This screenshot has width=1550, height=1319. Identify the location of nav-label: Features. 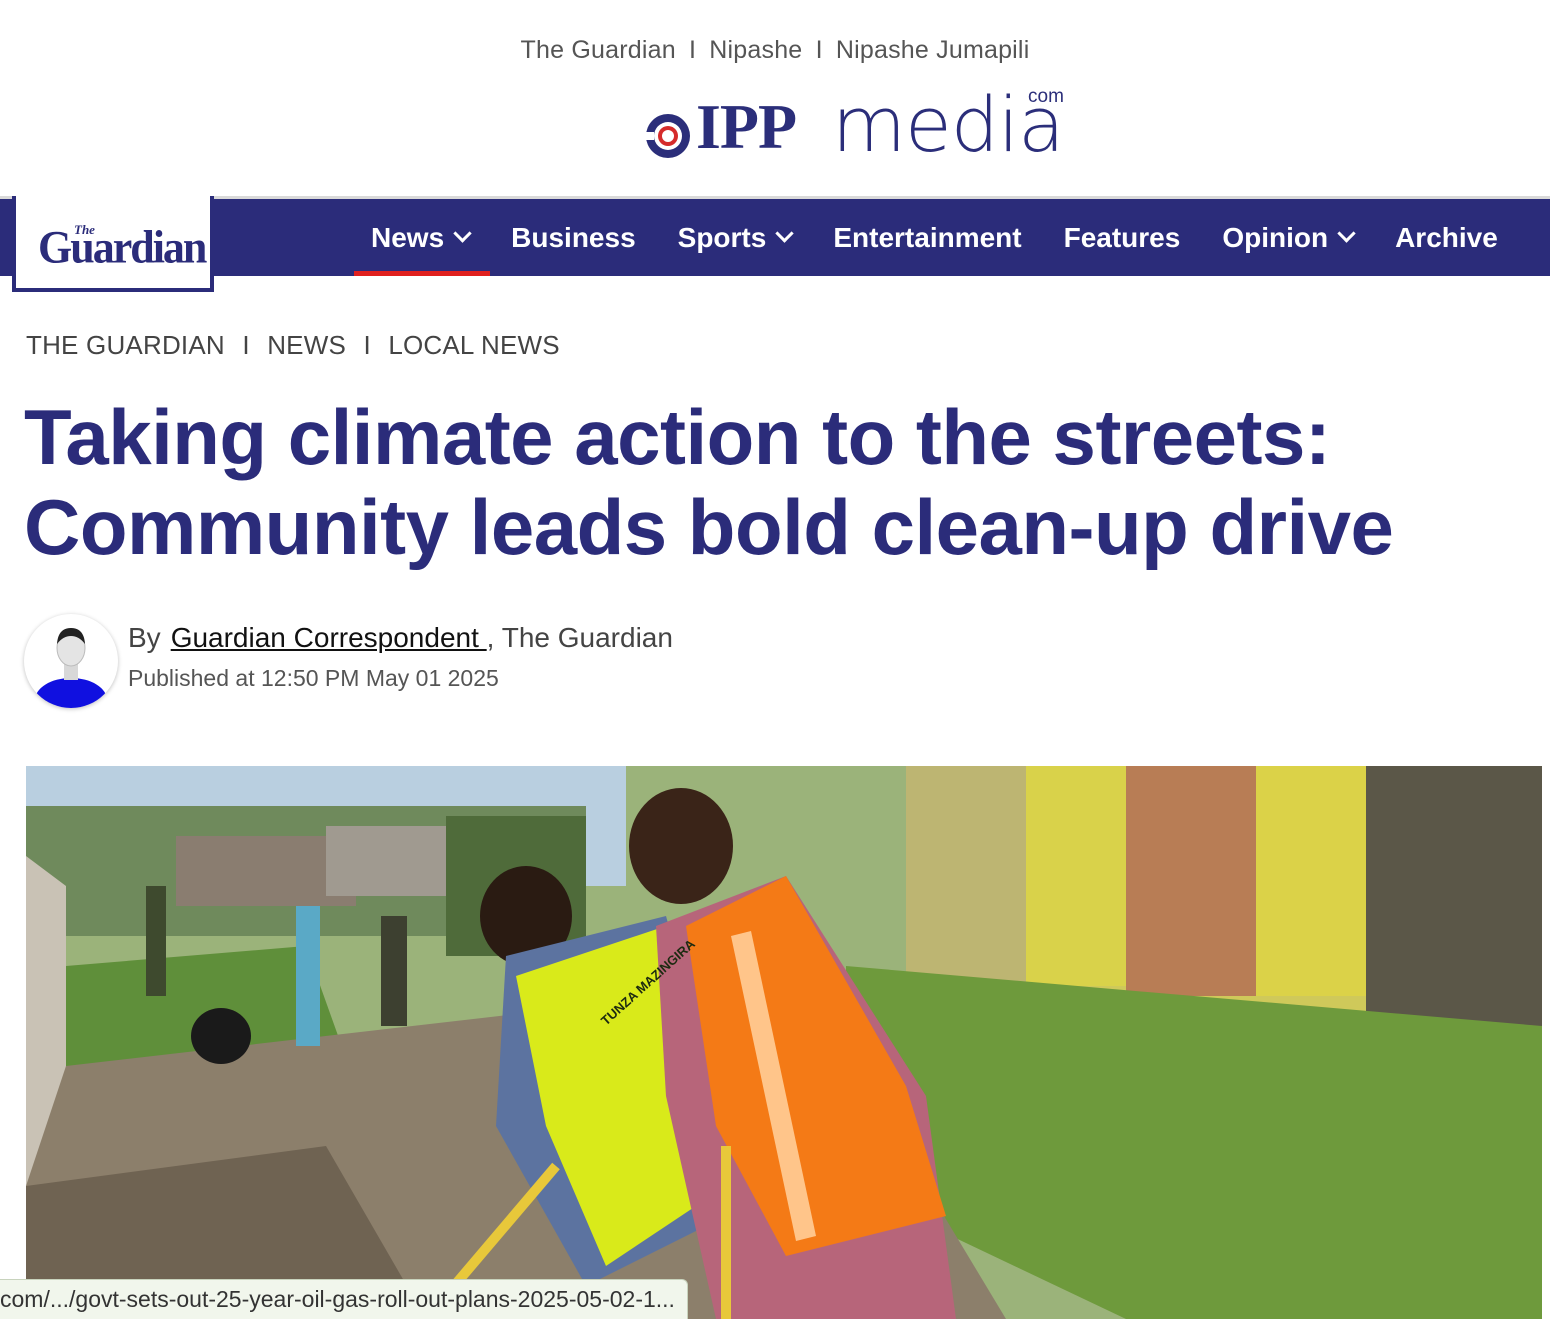
(1122, 237).